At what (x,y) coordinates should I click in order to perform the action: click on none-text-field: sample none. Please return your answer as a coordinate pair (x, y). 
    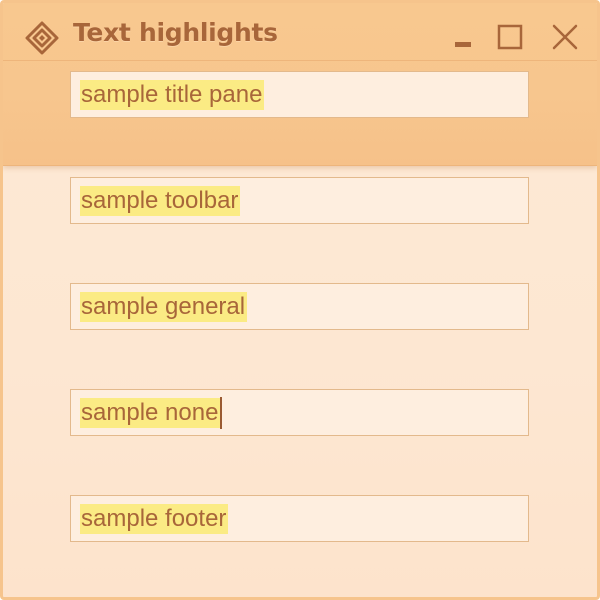
    Looking at the image, I should click on (299, 412).